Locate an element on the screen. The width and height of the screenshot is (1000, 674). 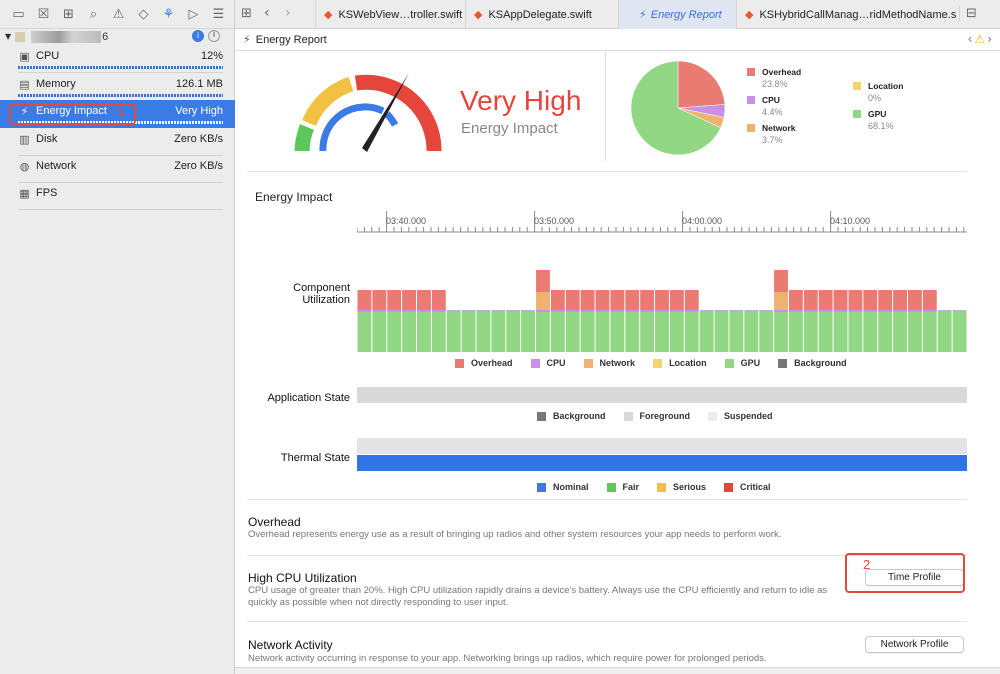
back-icon: ‹ is located at coordinates (267, 13).